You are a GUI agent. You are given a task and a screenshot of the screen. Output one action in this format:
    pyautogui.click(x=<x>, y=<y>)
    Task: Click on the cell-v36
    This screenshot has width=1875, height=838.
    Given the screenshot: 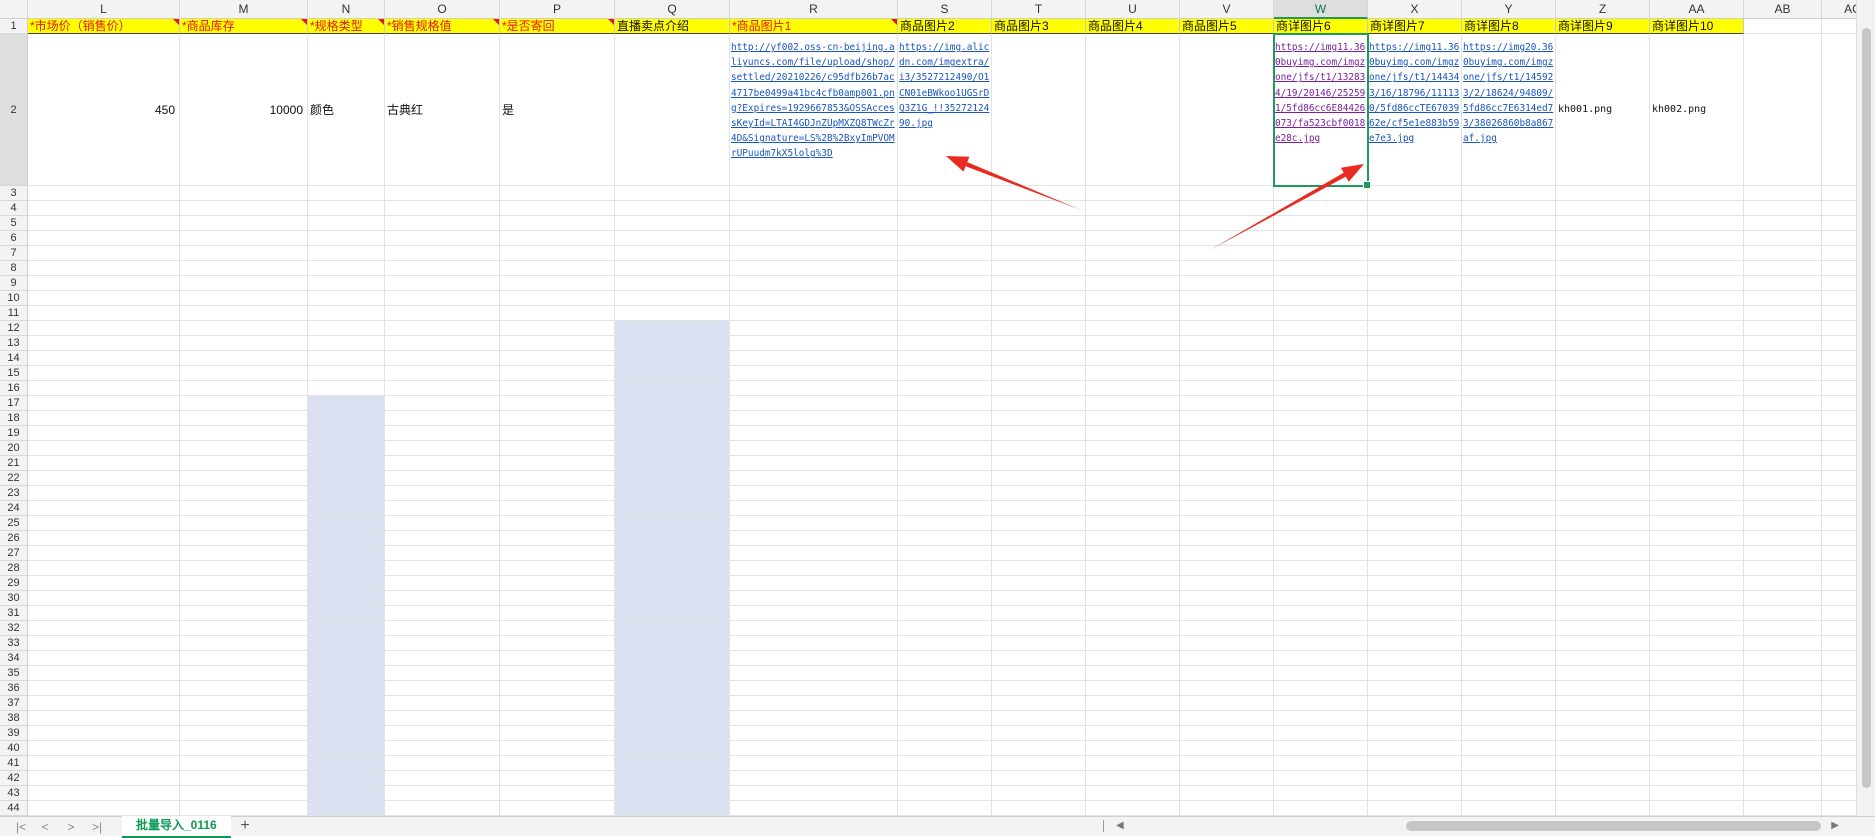 What is the action you would take?
    pyautogui.click(x=1227, y=688)
    